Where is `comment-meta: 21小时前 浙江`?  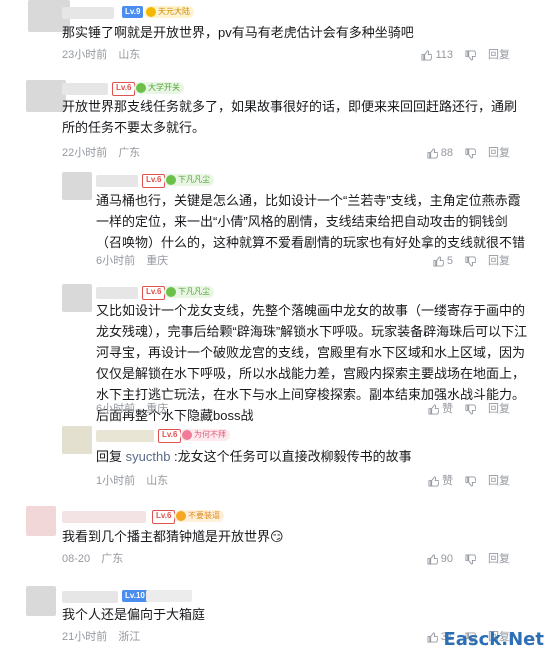
comment-meta: 21小时前 浙江 is located at coordinates (105, 637).